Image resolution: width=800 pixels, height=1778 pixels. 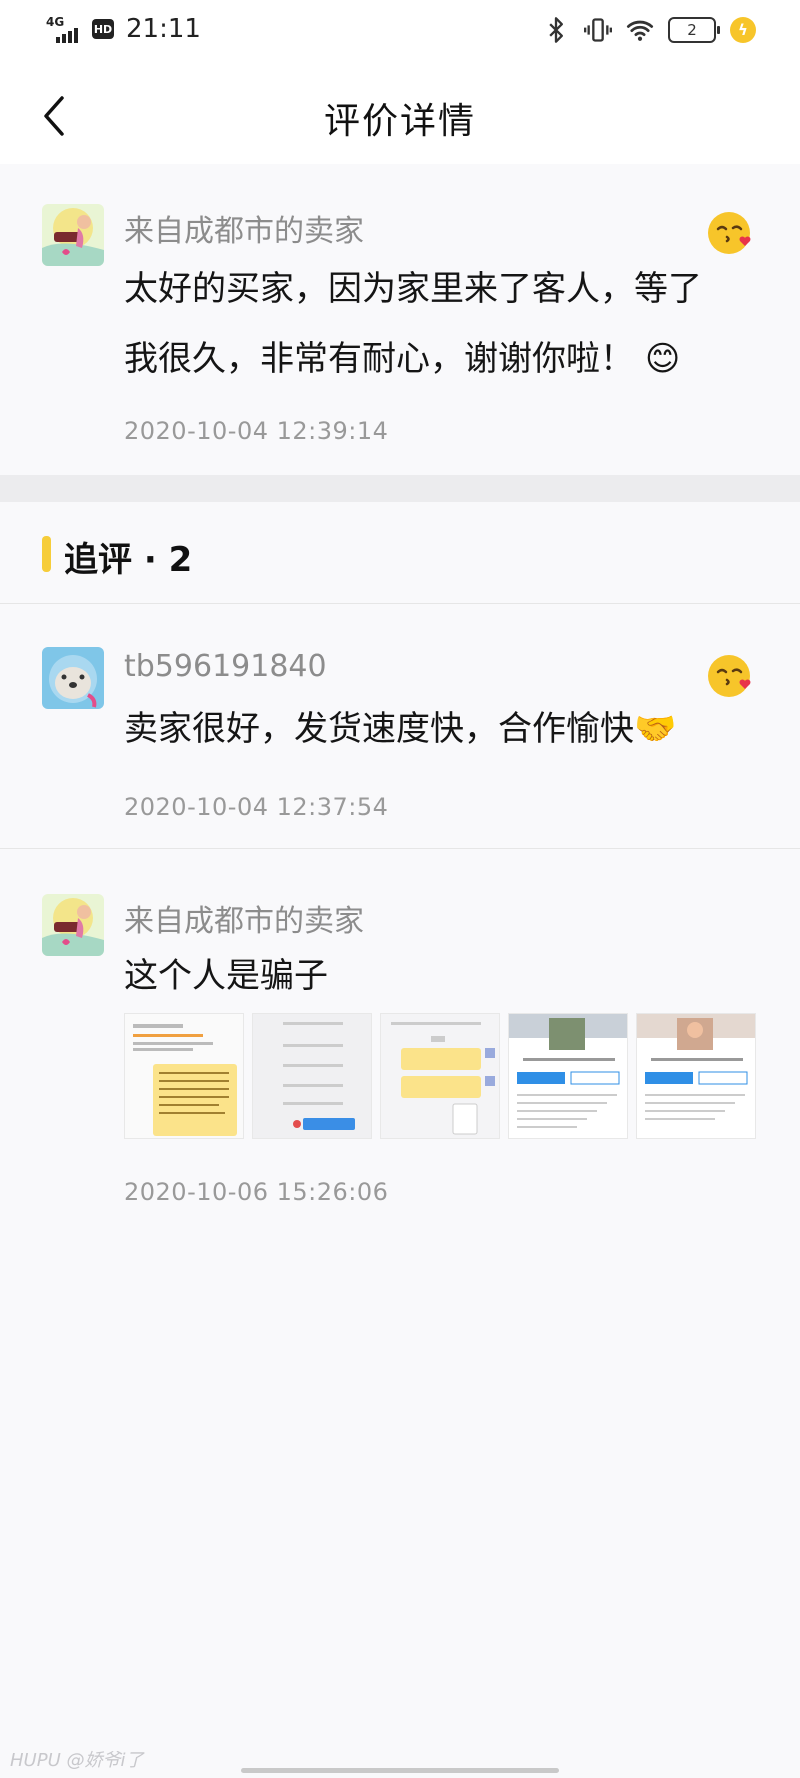 I want to click on nav-header: 评价详情, so click(x=400, y=114).